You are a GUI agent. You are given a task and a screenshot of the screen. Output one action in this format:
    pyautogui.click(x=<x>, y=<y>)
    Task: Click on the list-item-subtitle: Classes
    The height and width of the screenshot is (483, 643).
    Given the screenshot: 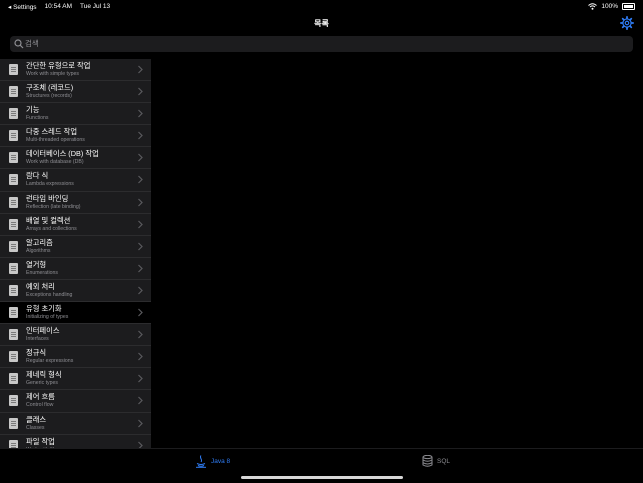 What is the action you would take?
    pyautogui.click(x=35, y=427)
    